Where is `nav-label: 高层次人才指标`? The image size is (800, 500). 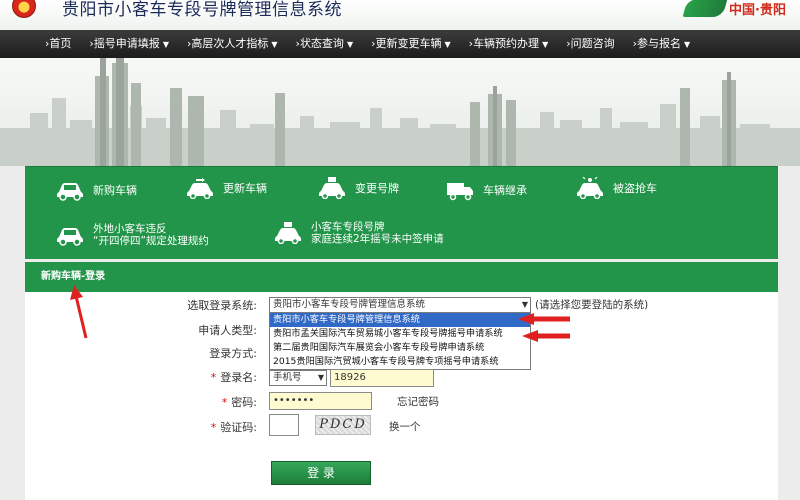
nav-label: 高层次人才指标 is located at coordinates (230, 43).